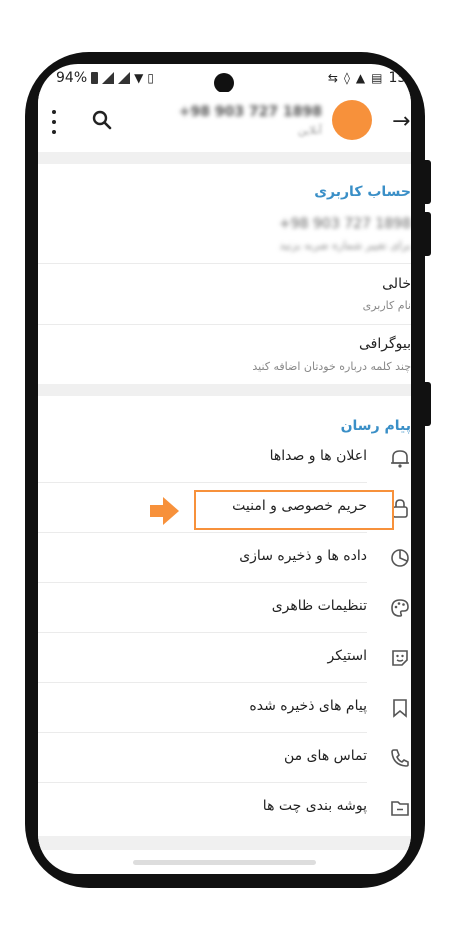 The height and width of the screenshot is (928, 450). What do you see at coordinates (224, 658) in the screenshot?
I see `settings-item-stickers: استیکر` at bounding box center [224, 658].